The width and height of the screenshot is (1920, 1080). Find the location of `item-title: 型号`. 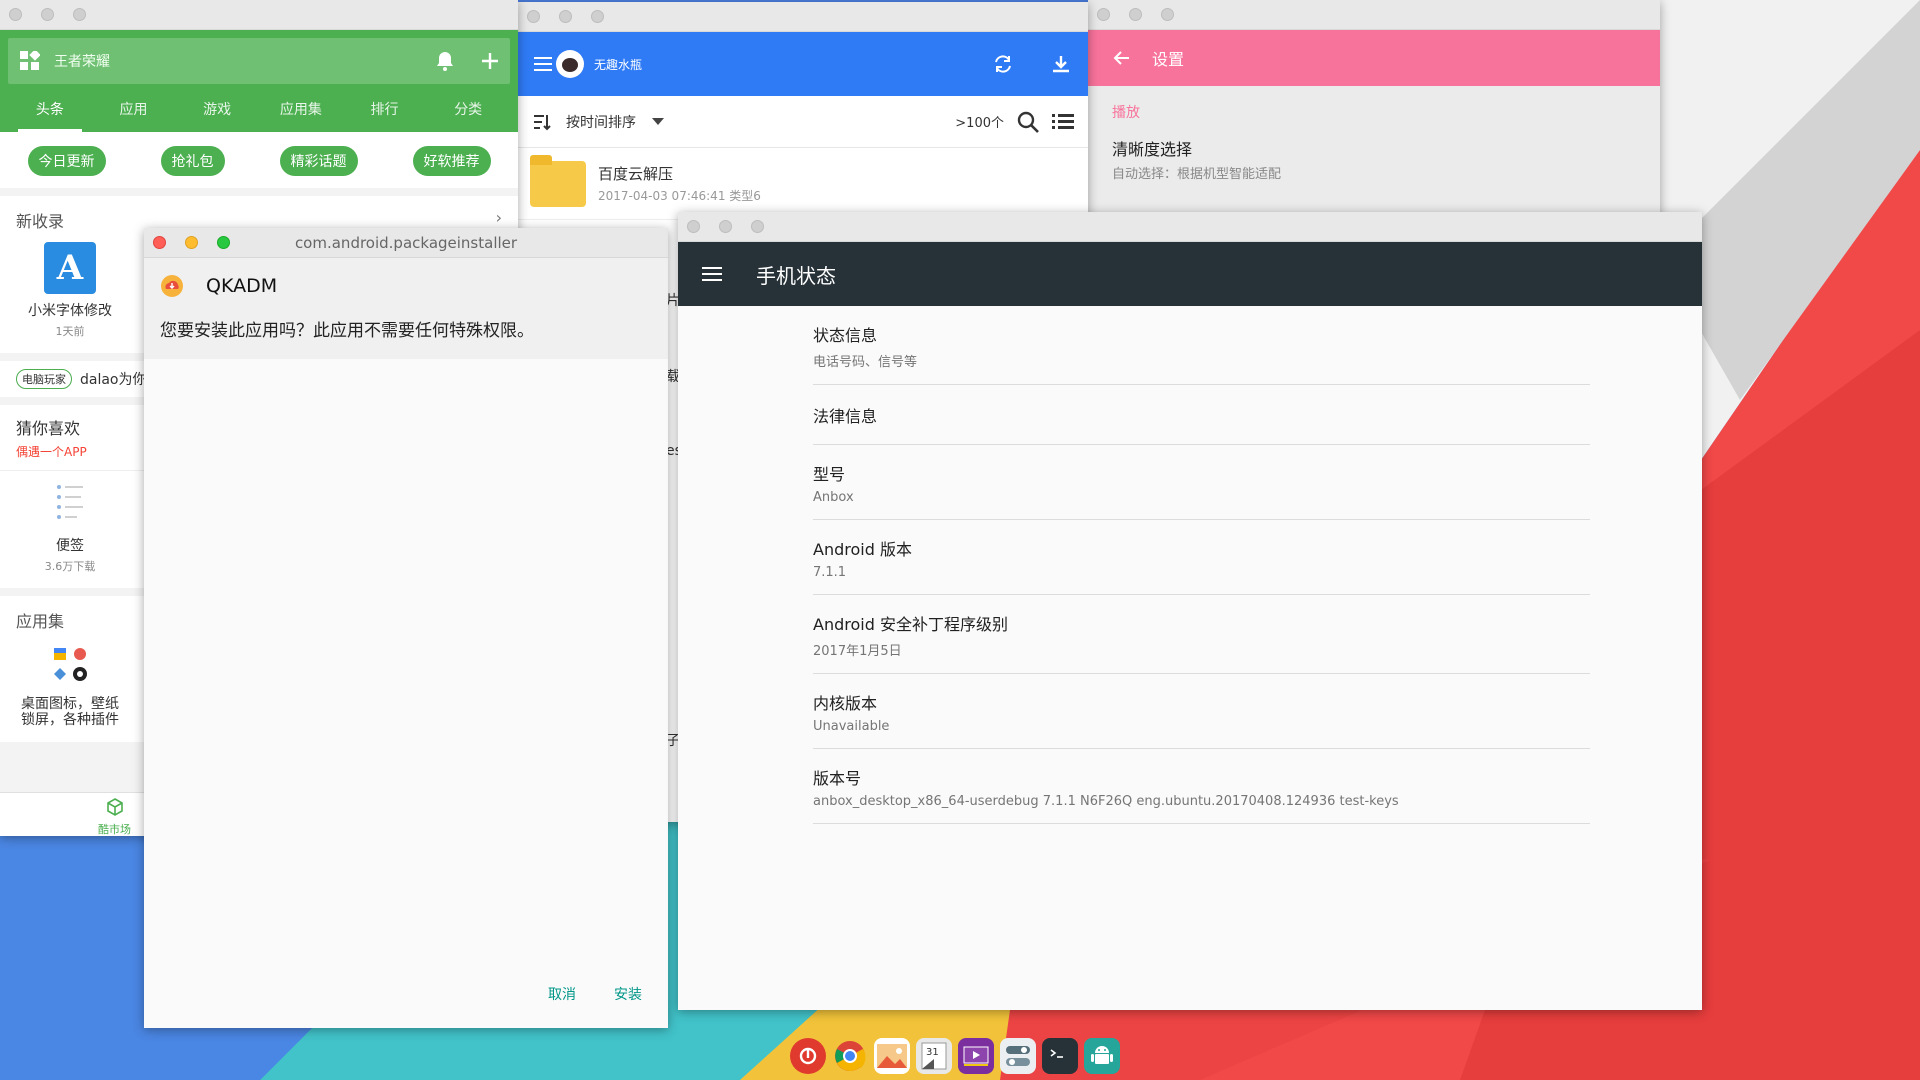

item-title: 型号 is located at coordinates (829, 474).